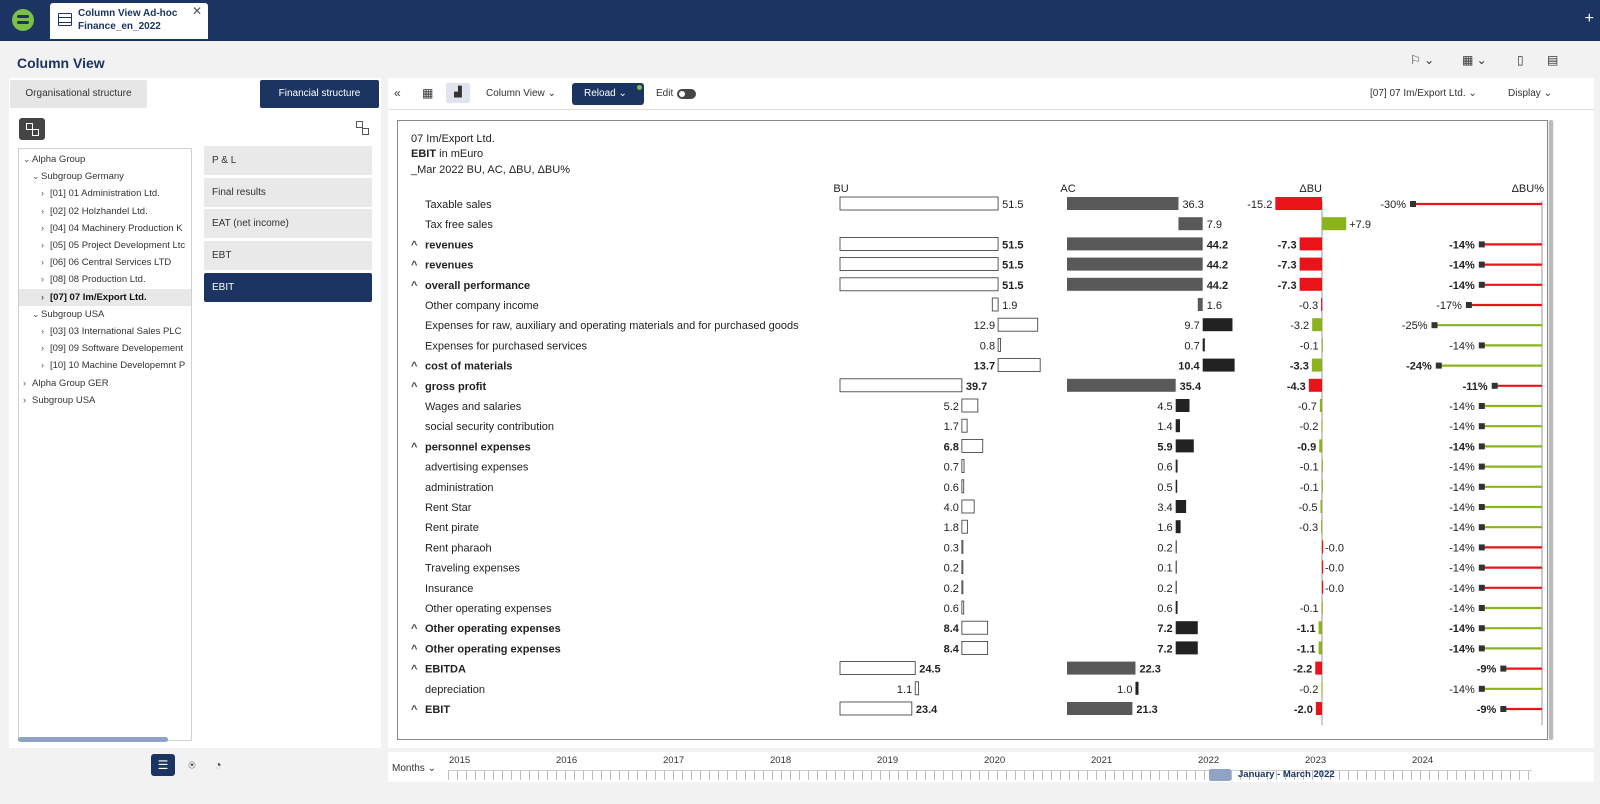  Describe the element at coordinates (673, 760) in the screenshot. I see `timeline-year-label: 2017` at that location.